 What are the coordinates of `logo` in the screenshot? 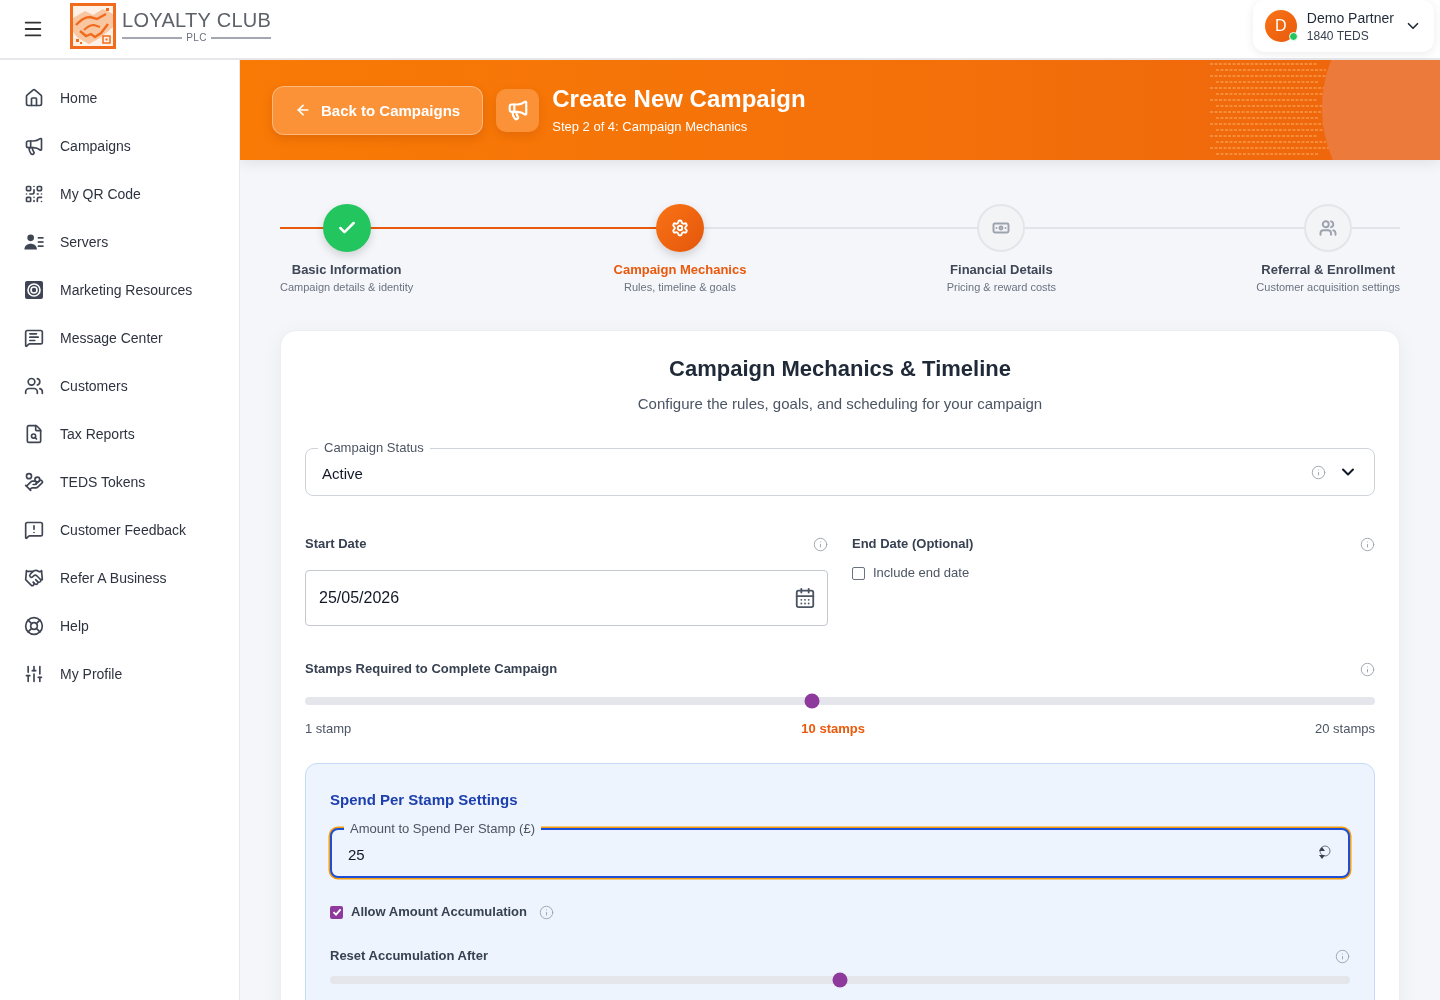 It's located at (93, 26).